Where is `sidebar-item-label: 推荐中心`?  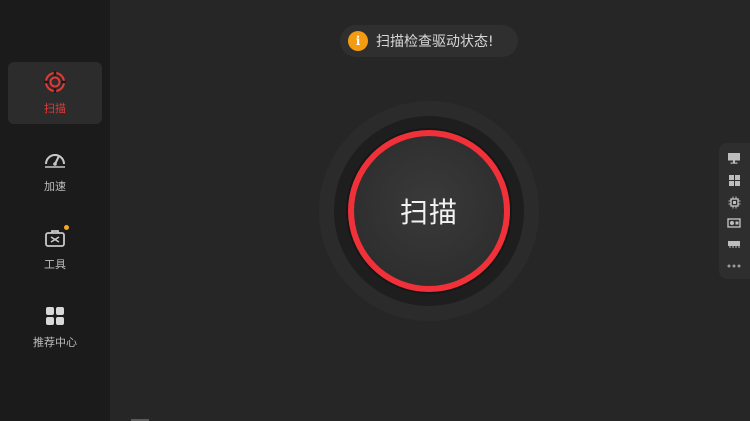
sidebar-item-label: 推荐中心 is located at coordinates (55, 342).